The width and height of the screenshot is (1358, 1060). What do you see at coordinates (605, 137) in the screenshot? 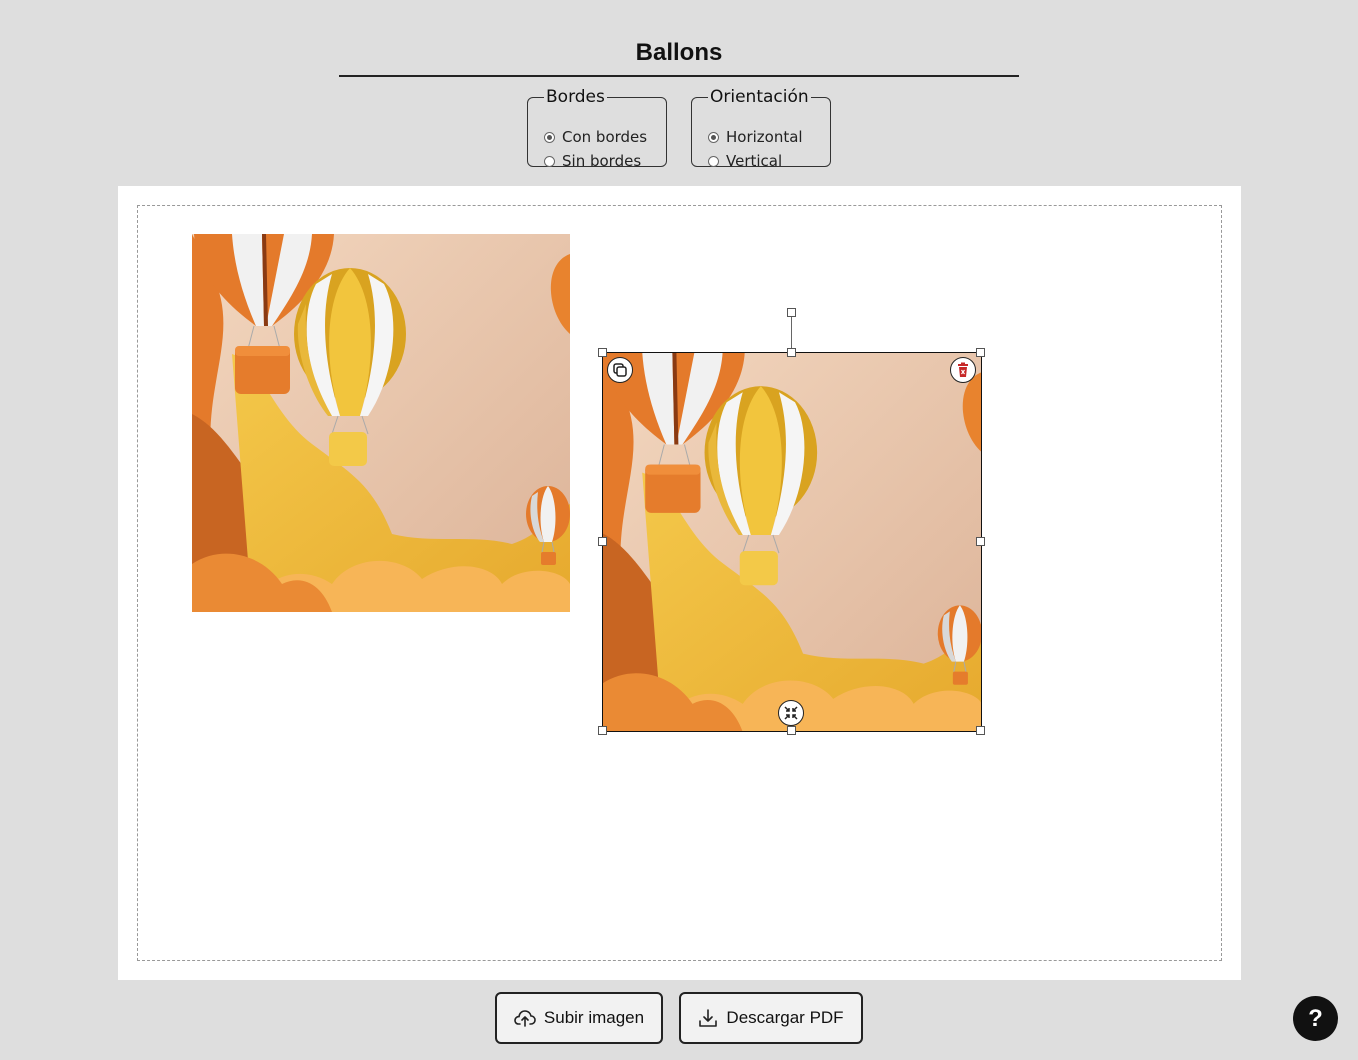
I see `radio-label: Con bordes` at bounding box center [605, 137].